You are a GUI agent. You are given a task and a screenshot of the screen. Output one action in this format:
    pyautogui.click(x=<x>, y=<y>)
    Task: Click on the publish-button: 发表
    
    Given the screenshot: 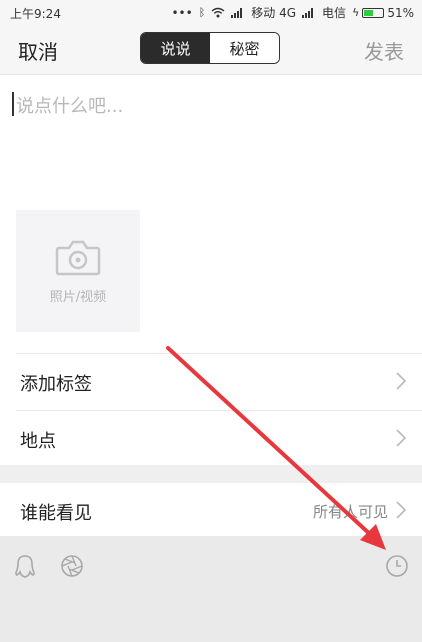 What is the action you would take?
    pyautogui.click(x=384, y=50)
    